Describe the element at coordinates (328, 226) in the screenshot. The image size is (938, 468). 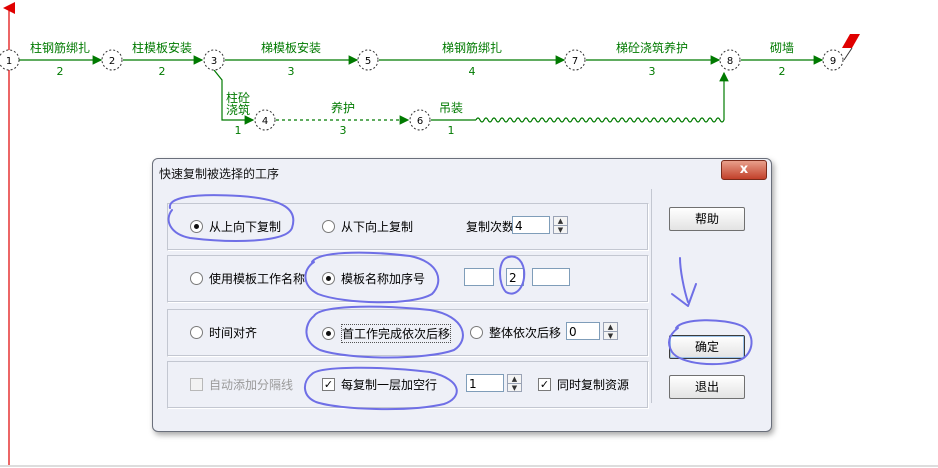
I see `radio-bottom-up` at that location.